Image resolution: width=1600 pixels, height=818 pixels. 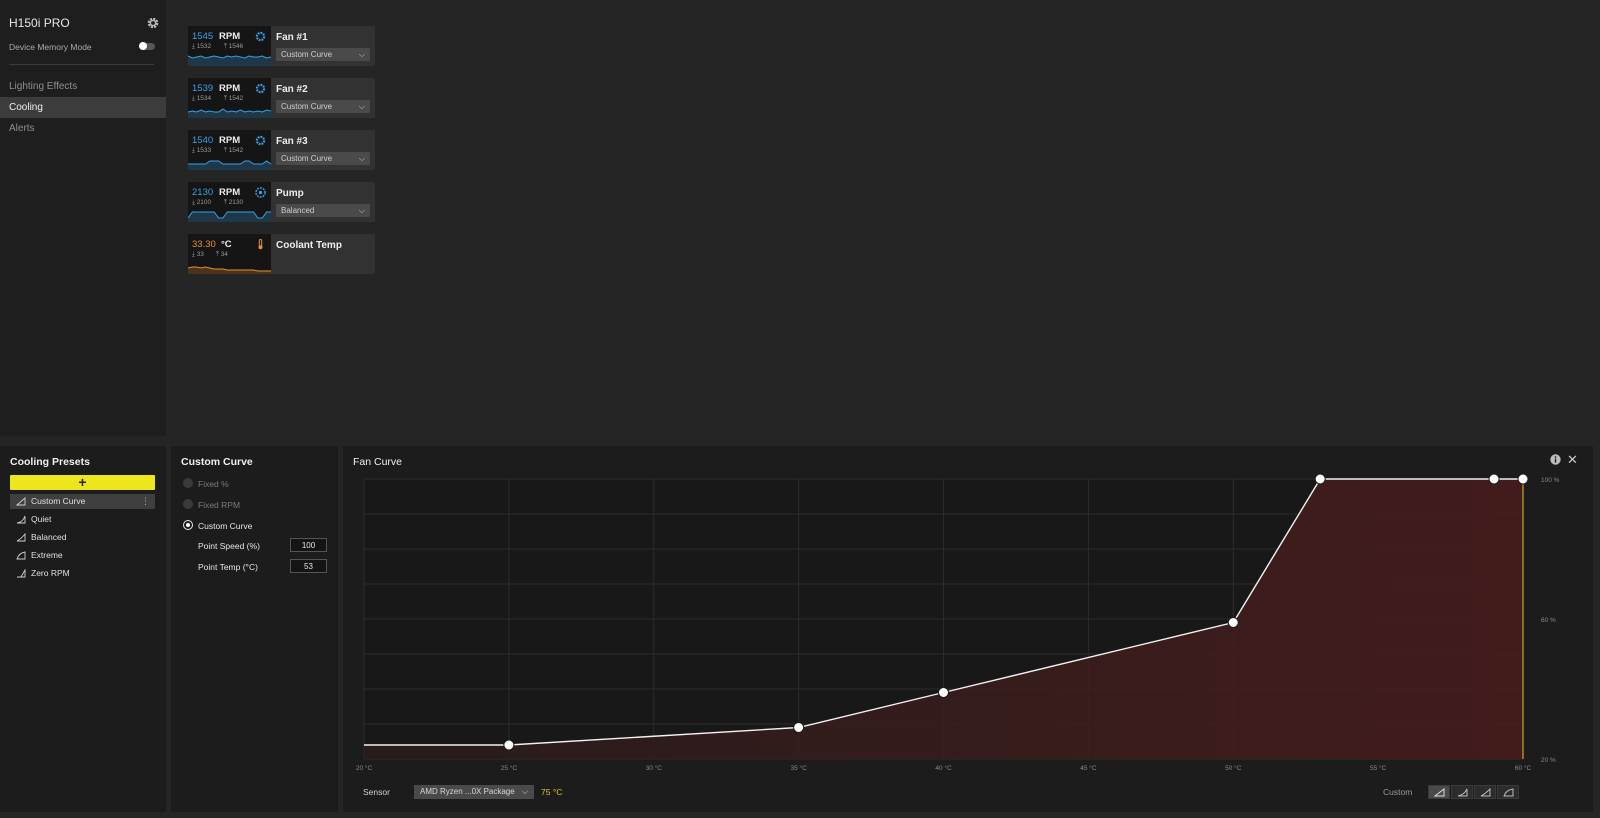 What do you see at coordinates (308, 566) in the screenshot?
I see `point-temp-input` at bounding box center [308, 566].